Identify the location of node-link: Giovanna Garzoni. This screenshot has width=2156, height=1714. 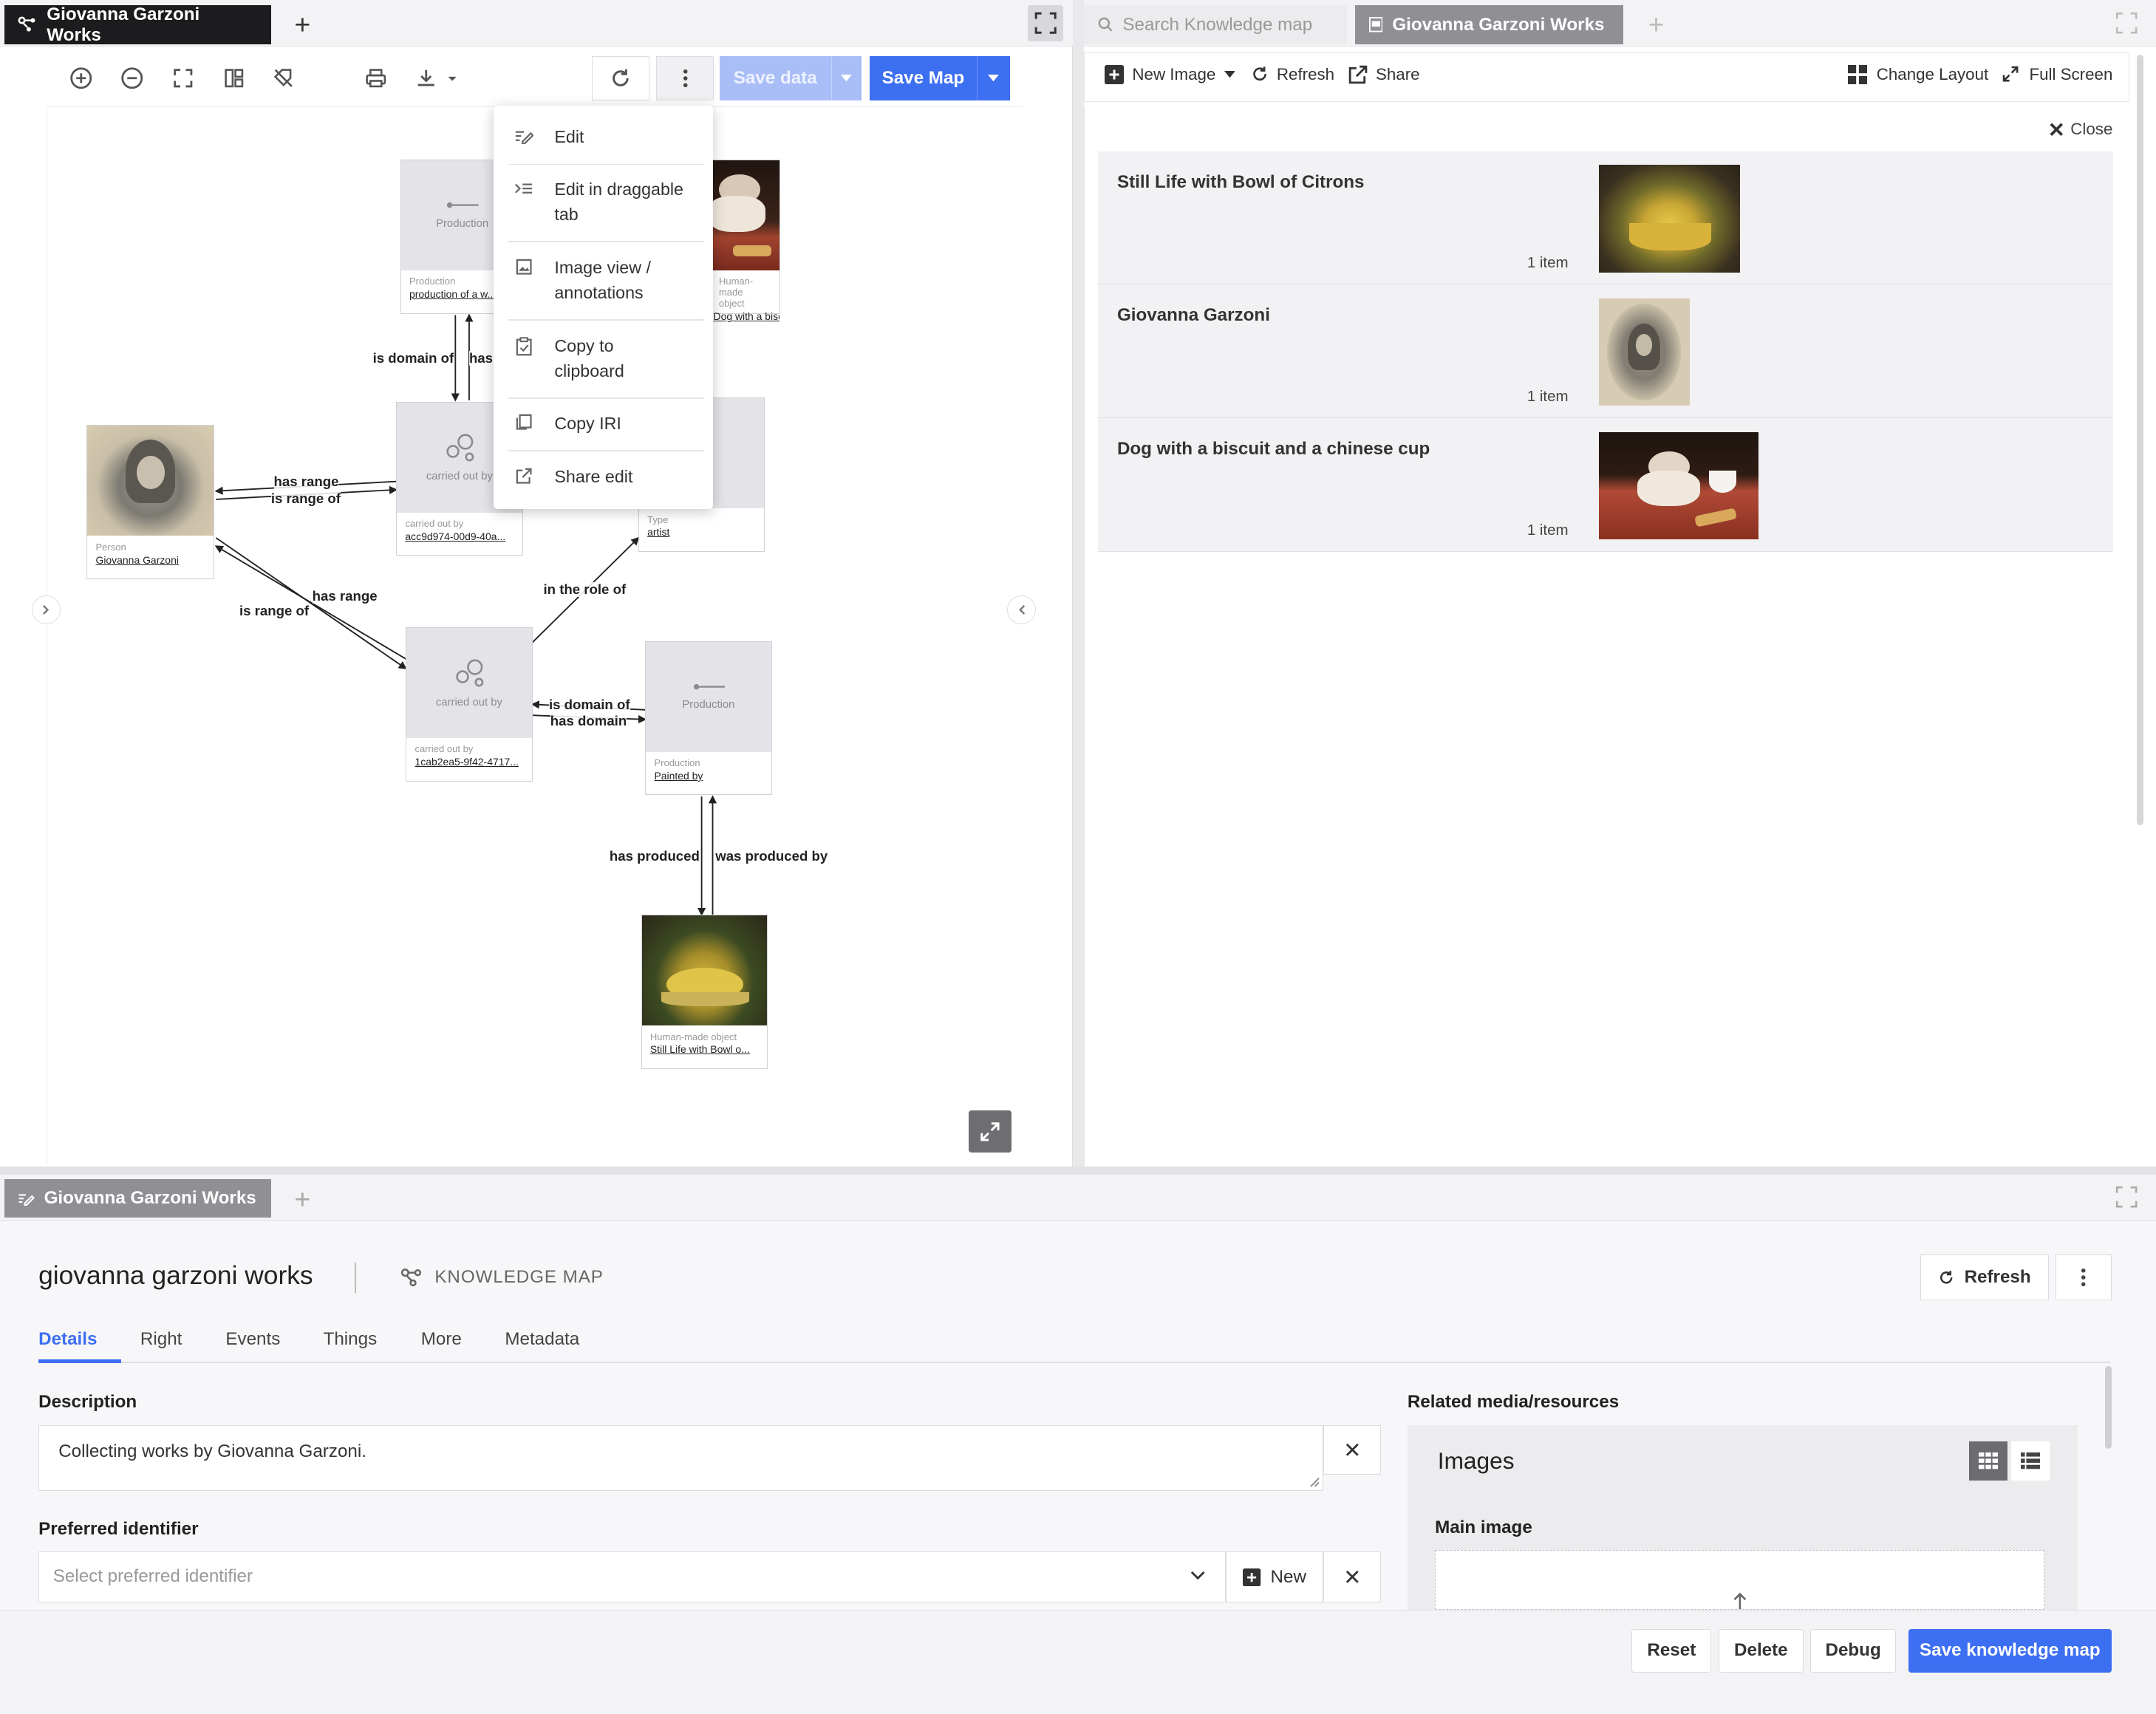
(150, 560).